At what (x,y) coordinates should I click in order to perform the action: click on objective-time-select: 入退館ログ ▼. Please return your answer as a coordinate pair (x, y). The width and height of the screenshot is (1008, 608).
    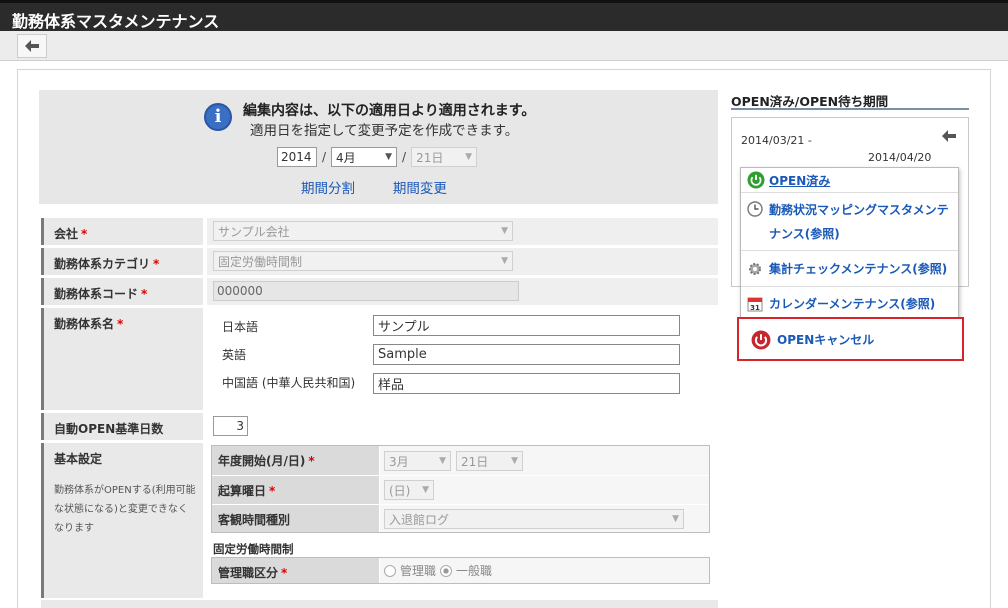
    Looking at the image, I should click on (534, 519).